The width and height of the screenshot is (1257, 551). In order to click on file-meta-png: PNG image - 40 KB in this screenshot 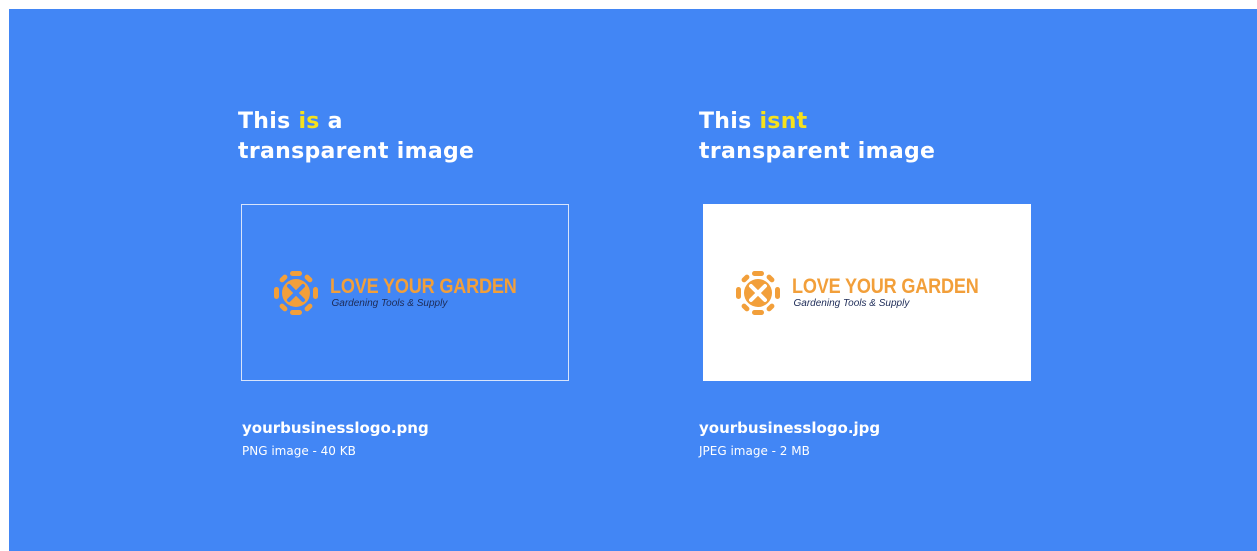, I will do `click(299, 451)`.